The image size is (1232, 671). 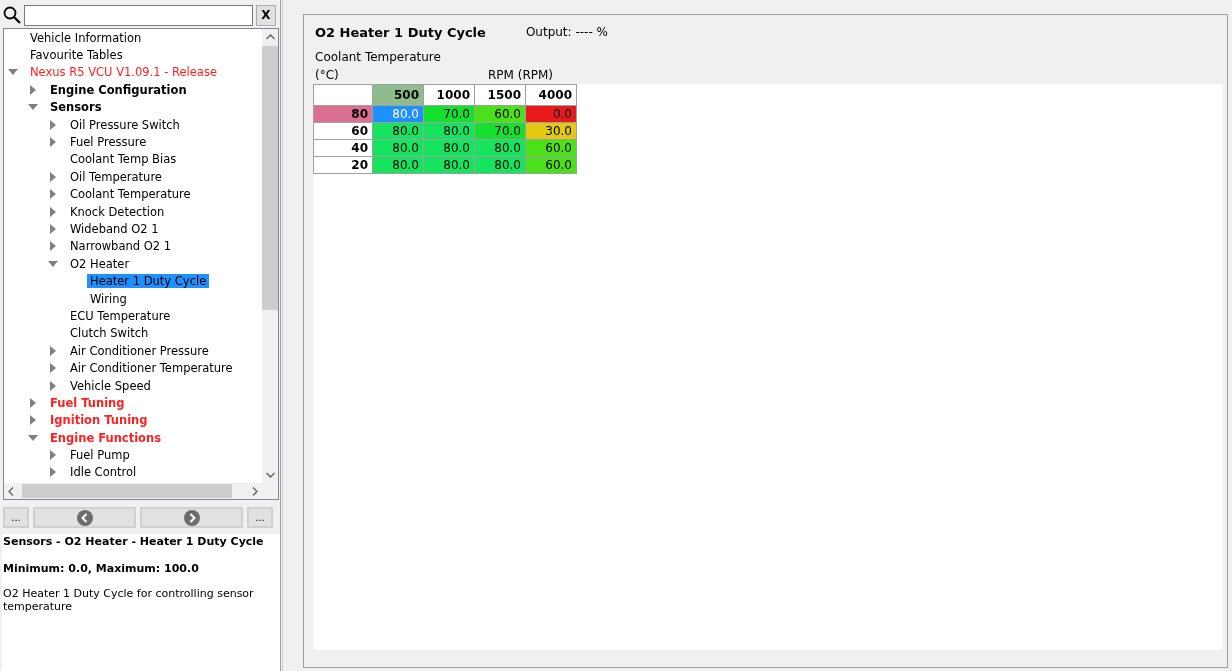 I want to click on scrollbar-thumb, so click(x=270, y=178).